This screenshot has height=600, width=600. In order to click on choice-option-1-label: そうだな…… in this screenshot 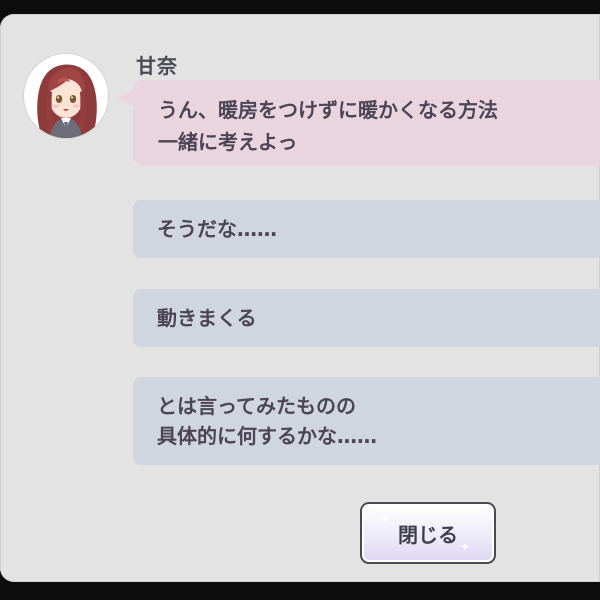, I will do `click(217, 229)`.